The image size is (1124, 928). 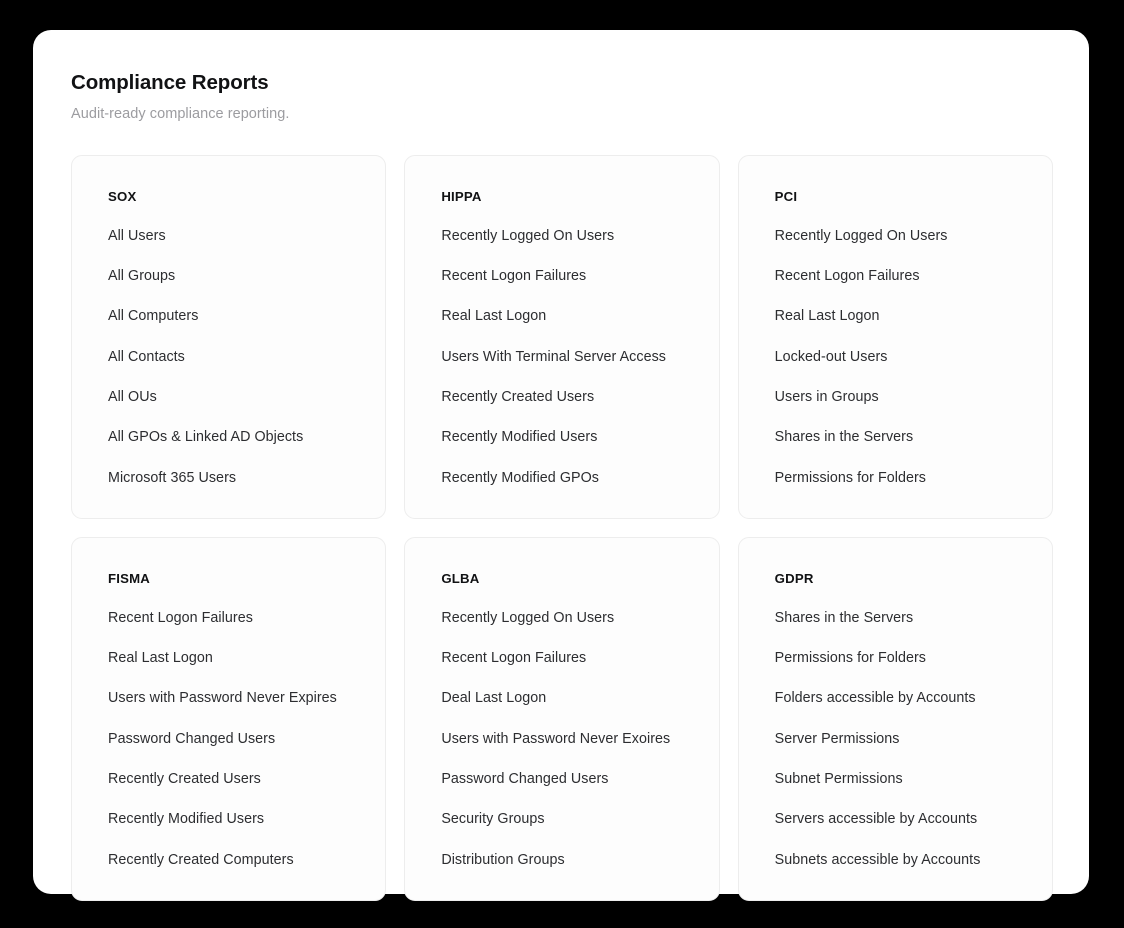 I want to click on report-link: All Users, so click(x=228, y=237).